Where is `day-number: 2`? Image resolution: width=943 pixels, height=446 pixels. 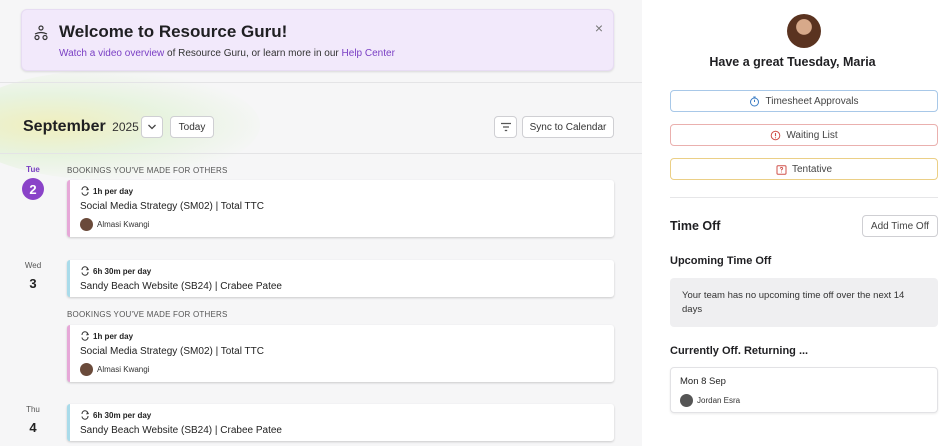 day-number: 2 is located at coordinates (33, 189).